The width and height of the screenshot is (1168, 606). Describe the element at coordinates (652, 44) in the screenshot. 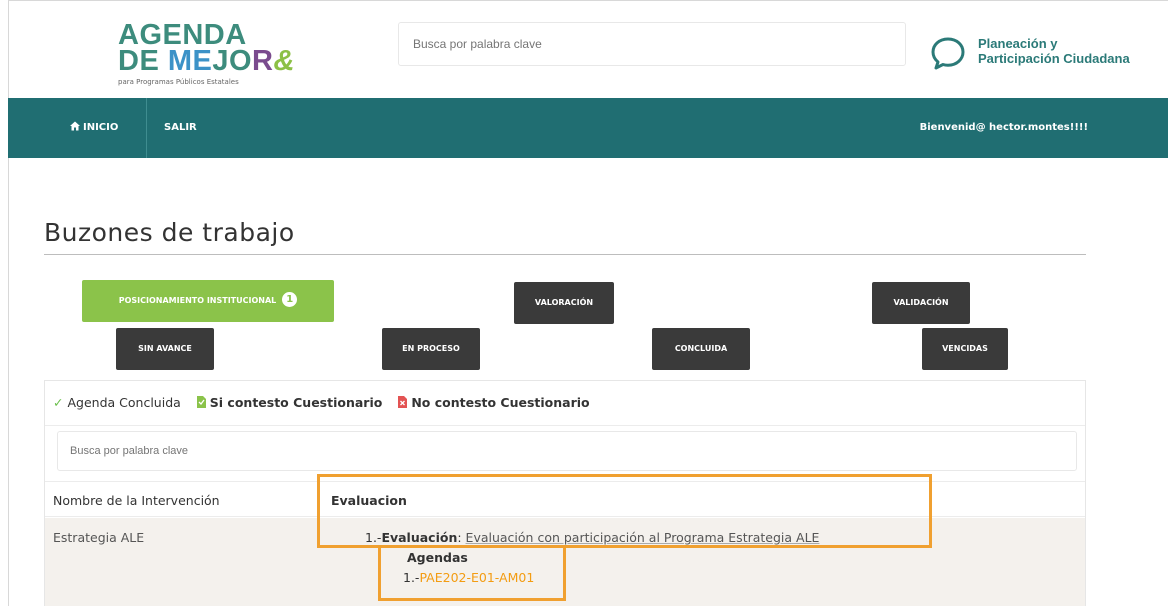

I see `header-search-input` at that location.